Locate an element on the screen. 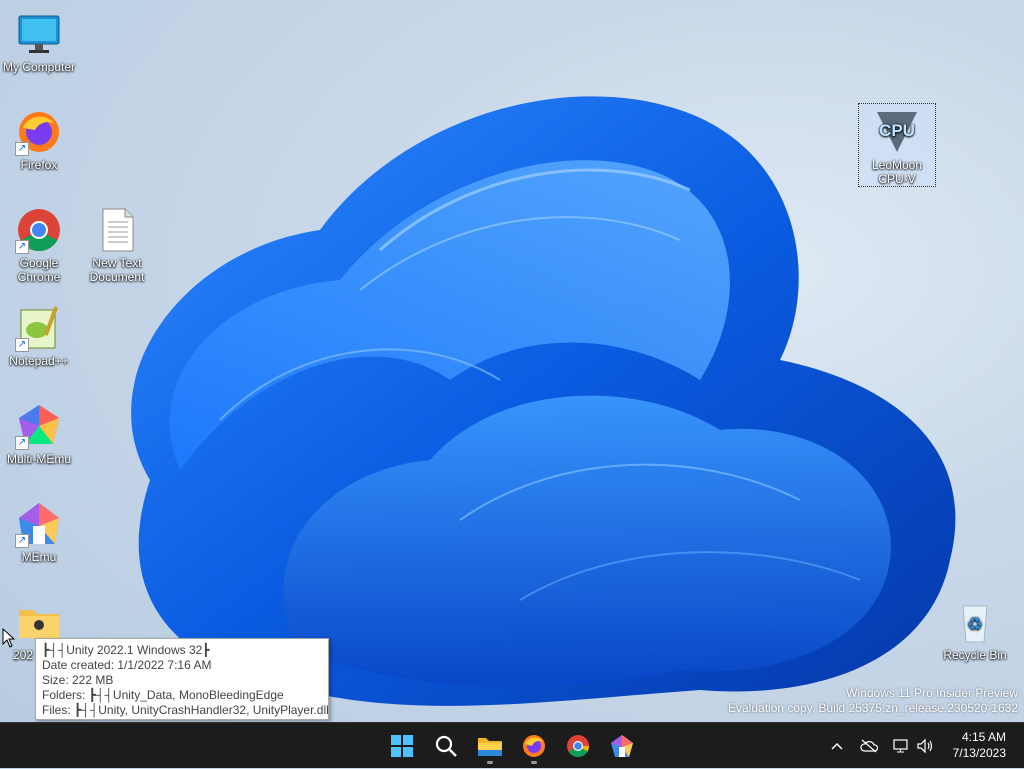 Image resolution: width=1024 pixels, height=769 pixels. file-explorer-icon is located at coordinates (490, 747).